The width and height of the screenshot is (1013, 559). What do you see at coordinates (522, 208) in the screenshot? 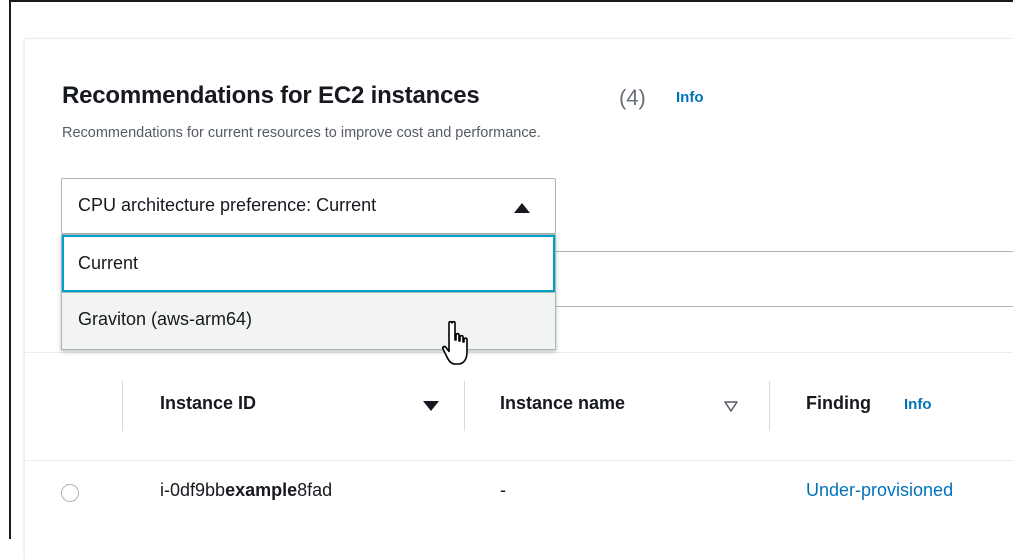
I see `caret-up-icon` at bounding box center [522, 208].